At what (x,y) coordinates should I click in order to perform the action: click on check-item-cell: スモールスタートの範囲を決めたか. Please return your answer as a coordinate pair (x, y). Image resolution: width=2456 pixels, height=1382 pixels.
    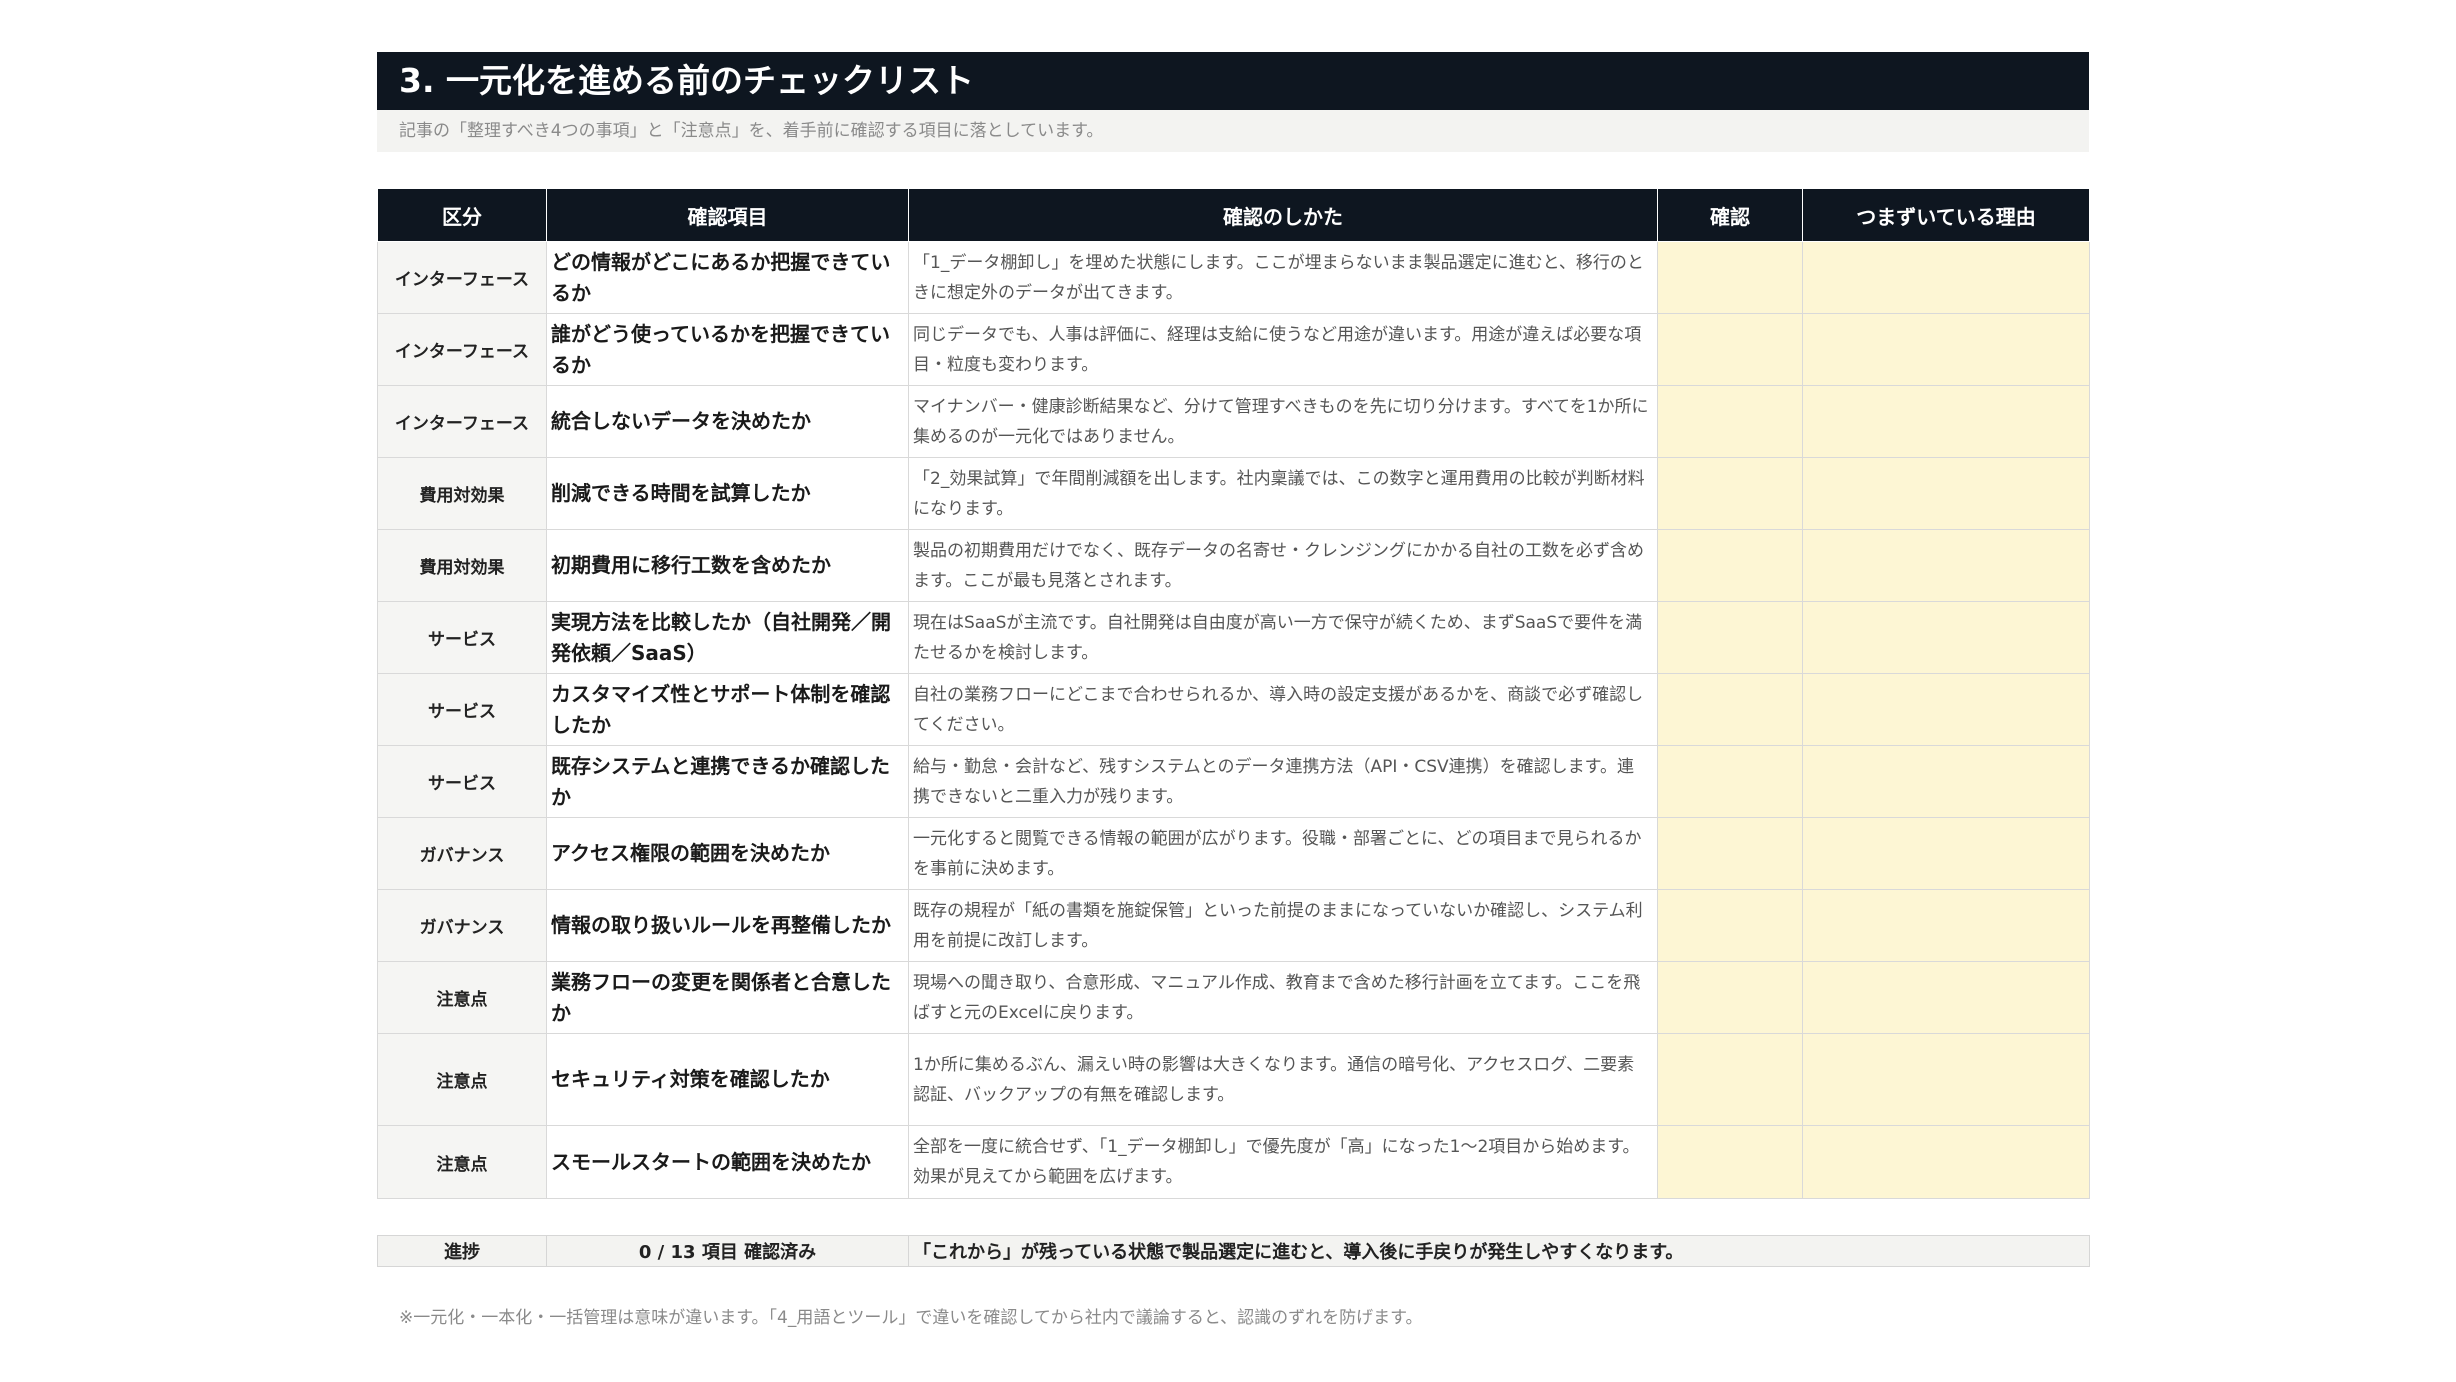
    Looking at the image, I should click on (727, 1162).